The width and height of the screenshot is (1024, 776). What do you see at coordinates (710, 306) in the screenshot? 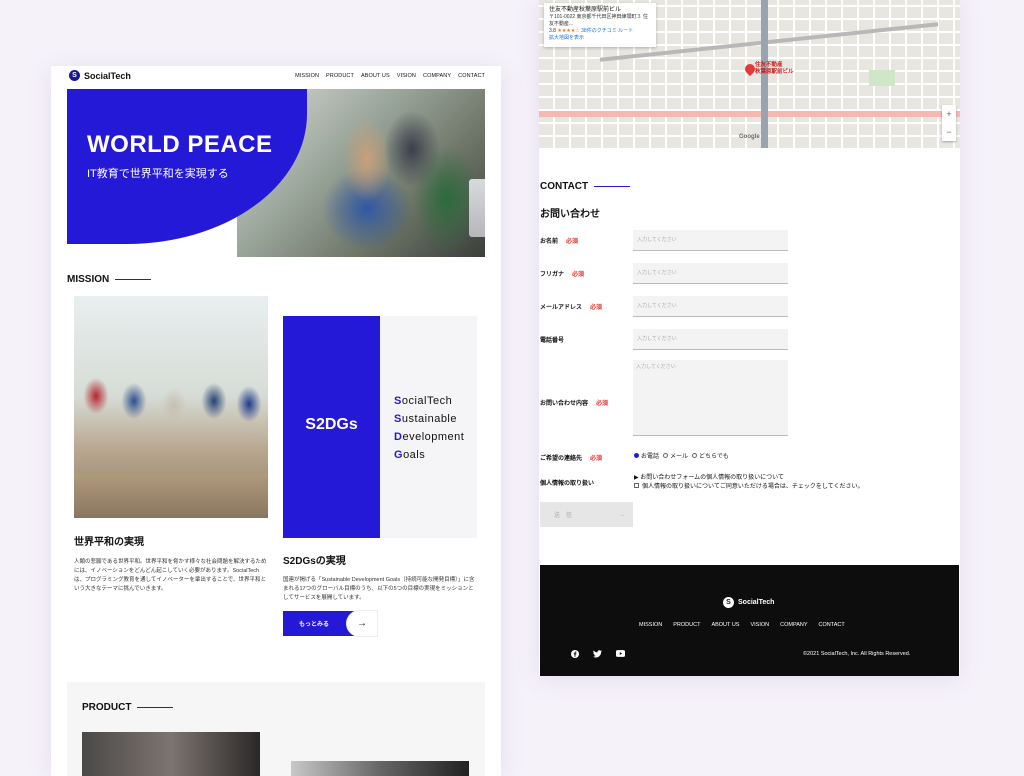
I see `email-field: 入力してください` at bounding box center [710, 306].